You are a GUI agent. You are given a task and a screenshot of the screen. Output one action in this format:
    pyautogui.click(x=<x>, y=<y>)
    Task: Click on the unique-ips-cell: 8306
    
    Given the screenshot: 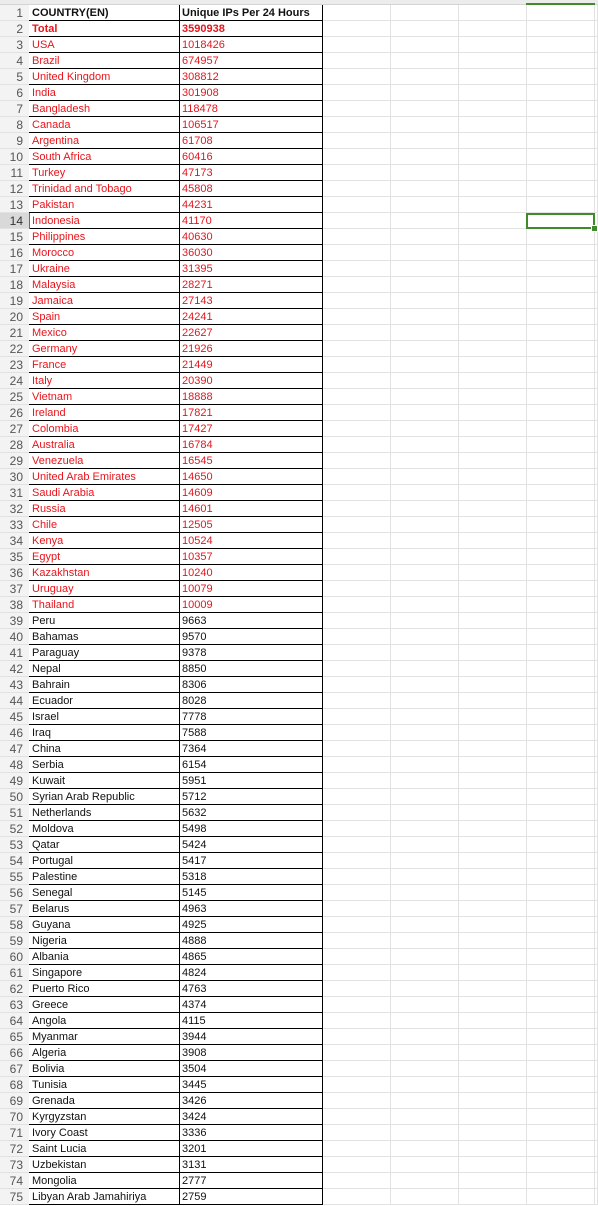 What is the action you would take?
    pyautogui.click(x=251, y=685)
    